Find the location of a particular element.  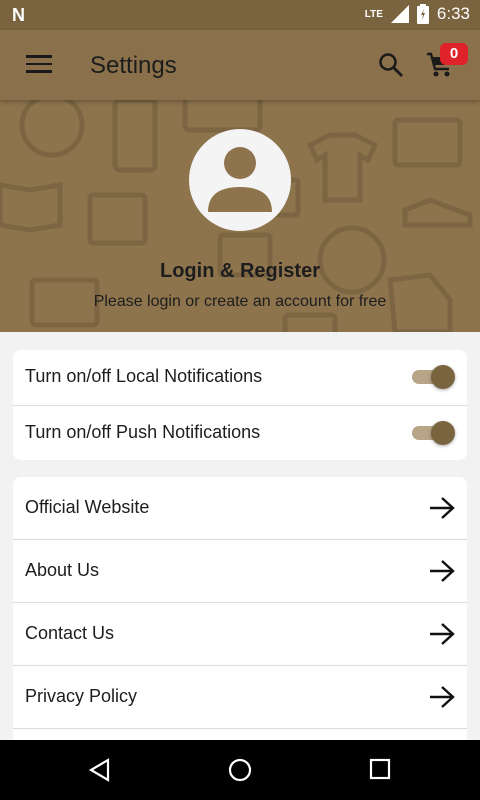

push-notifications-toggle is located at coordinates (432, 433).